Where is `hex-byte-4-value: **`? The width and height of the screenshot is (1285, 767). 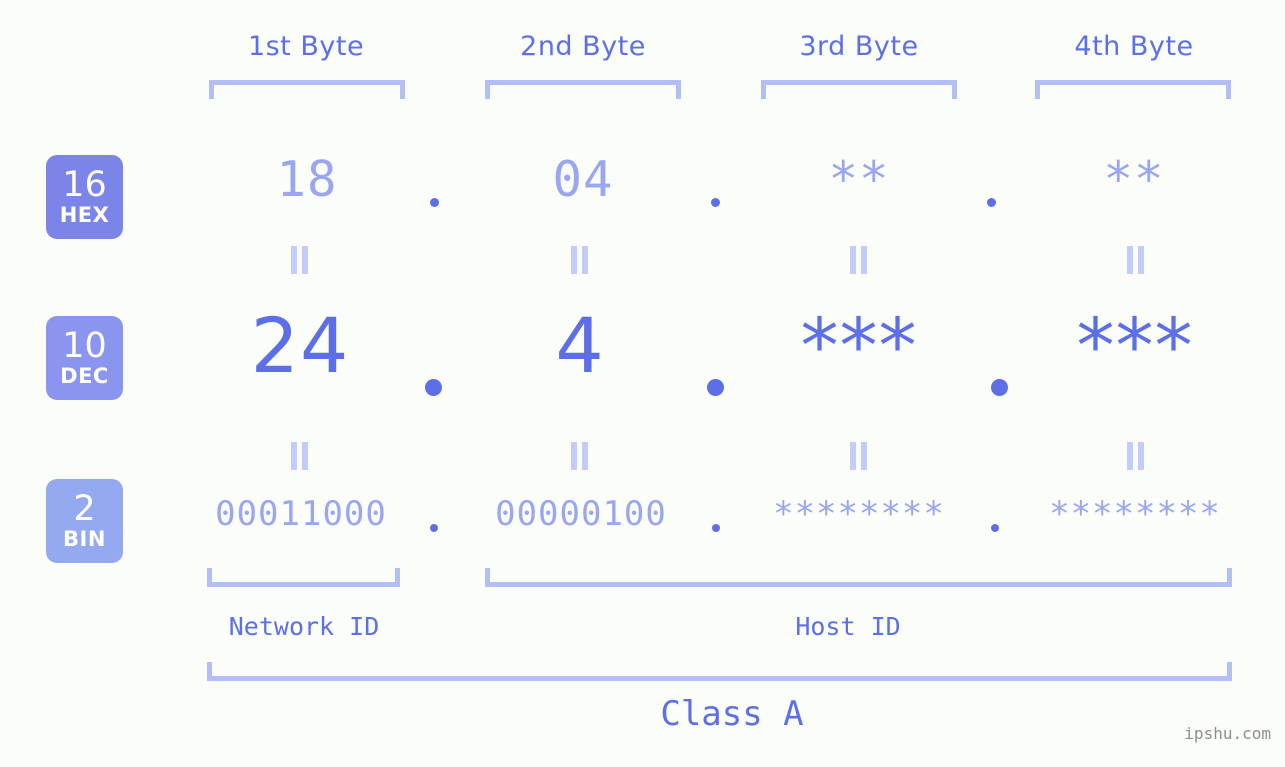
hex-byte-4-value: ** is located at coordinates (1134, 179).